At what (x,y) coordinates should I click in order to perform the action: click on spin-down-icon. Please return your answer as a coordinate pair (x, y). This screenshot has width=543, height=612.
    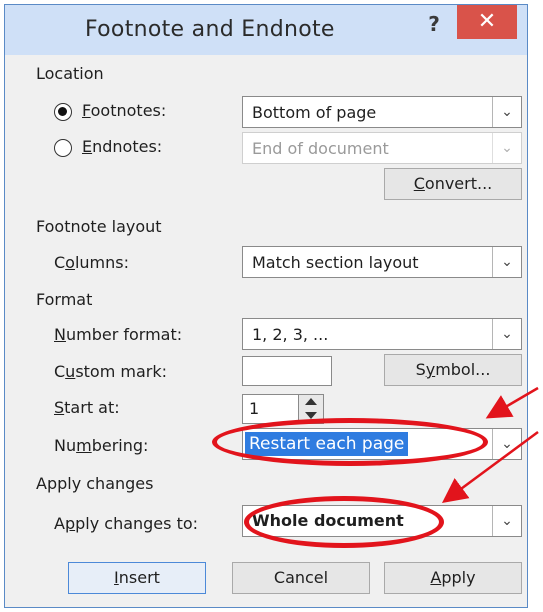
    Looking at the image, I should click on (311, 415).